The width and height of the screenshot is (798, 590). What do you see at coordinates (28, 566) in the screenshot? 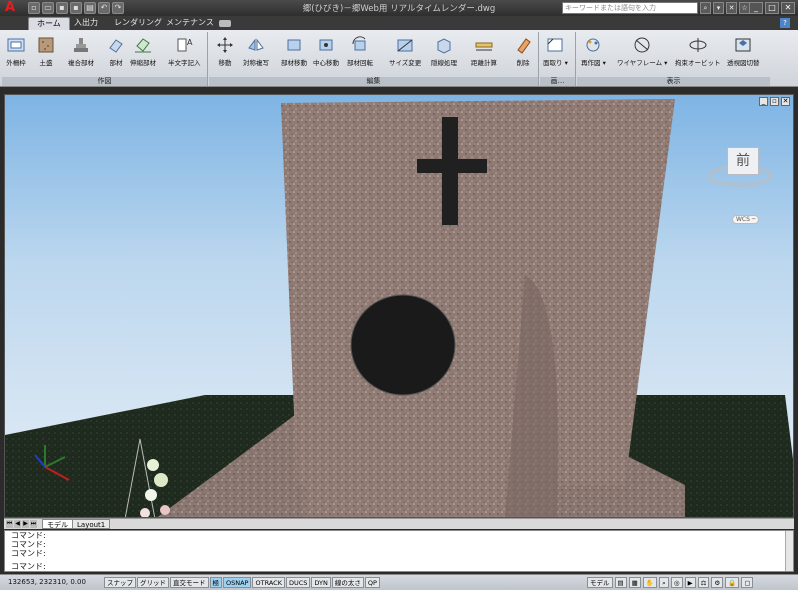
I see `command-prompt: コマンド:` at bounding box center [28, 566].